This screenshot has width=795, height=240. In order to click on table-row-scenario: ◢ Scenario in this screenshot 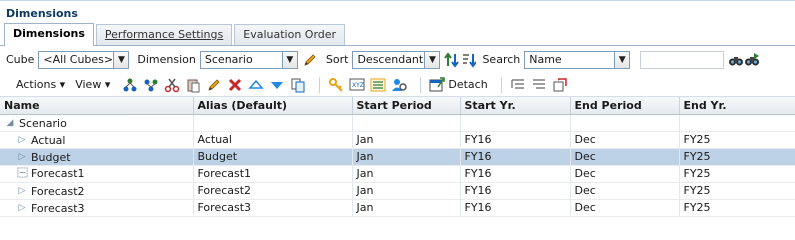, I will do `click(397, 123)`.